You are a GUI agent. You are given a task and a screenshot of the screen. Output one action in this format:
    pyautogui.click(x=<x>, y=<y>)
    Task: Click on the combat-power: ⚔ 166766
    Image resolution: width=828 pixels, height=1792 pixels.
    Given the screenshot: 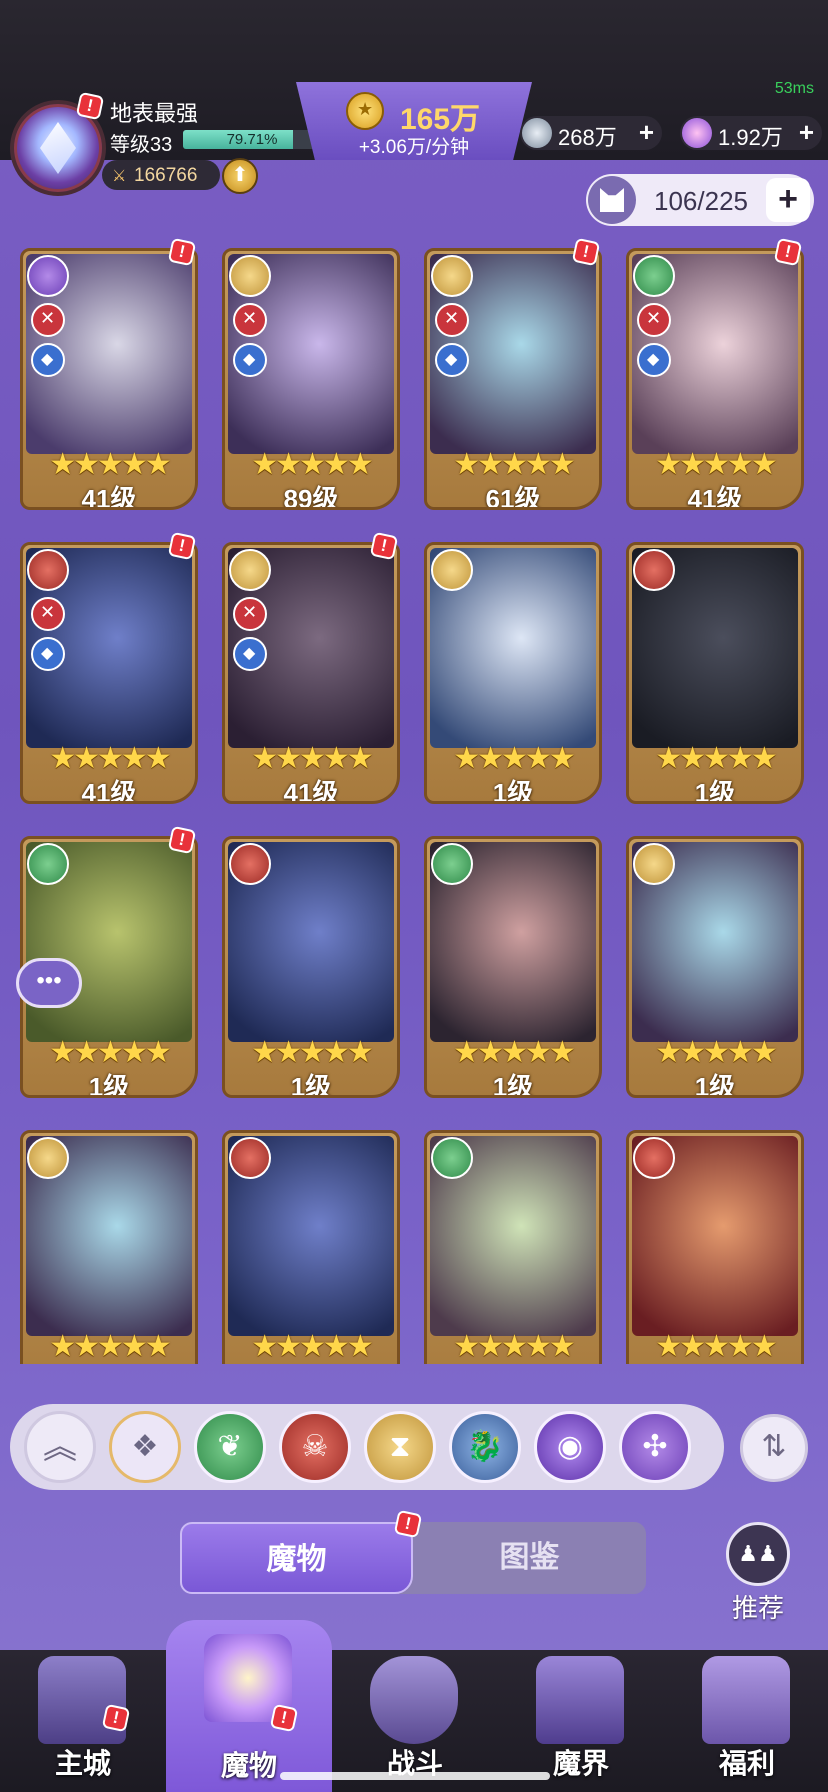 What is the action you would take?
    pyautogui.click(x=161, y=175)
    